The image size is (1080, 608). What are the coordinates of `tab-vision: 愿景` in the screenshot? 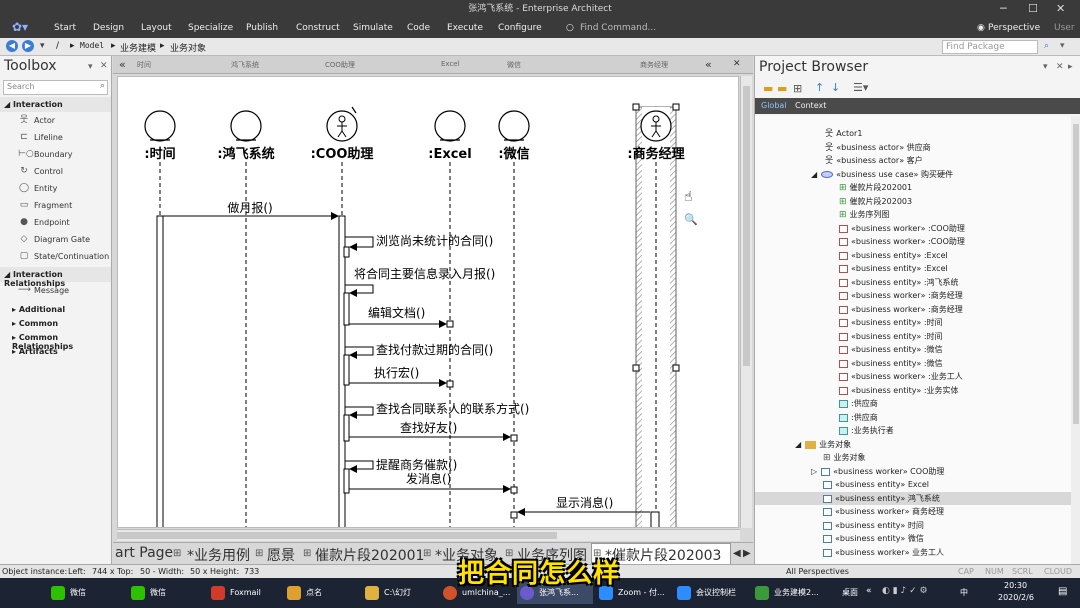 It's located at (281, 555).